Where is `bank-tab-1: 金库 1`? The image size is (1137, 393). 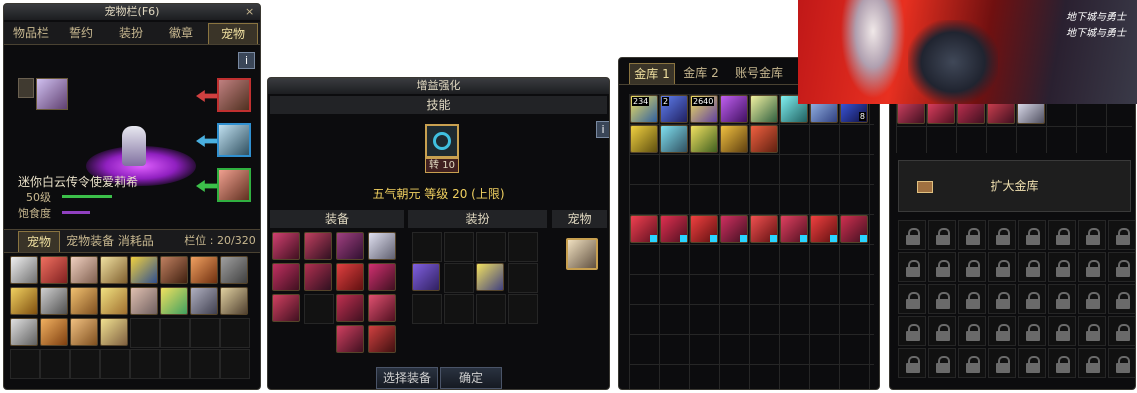 bank-tab-1: 金库 1 is located at coordinates (652, 73).